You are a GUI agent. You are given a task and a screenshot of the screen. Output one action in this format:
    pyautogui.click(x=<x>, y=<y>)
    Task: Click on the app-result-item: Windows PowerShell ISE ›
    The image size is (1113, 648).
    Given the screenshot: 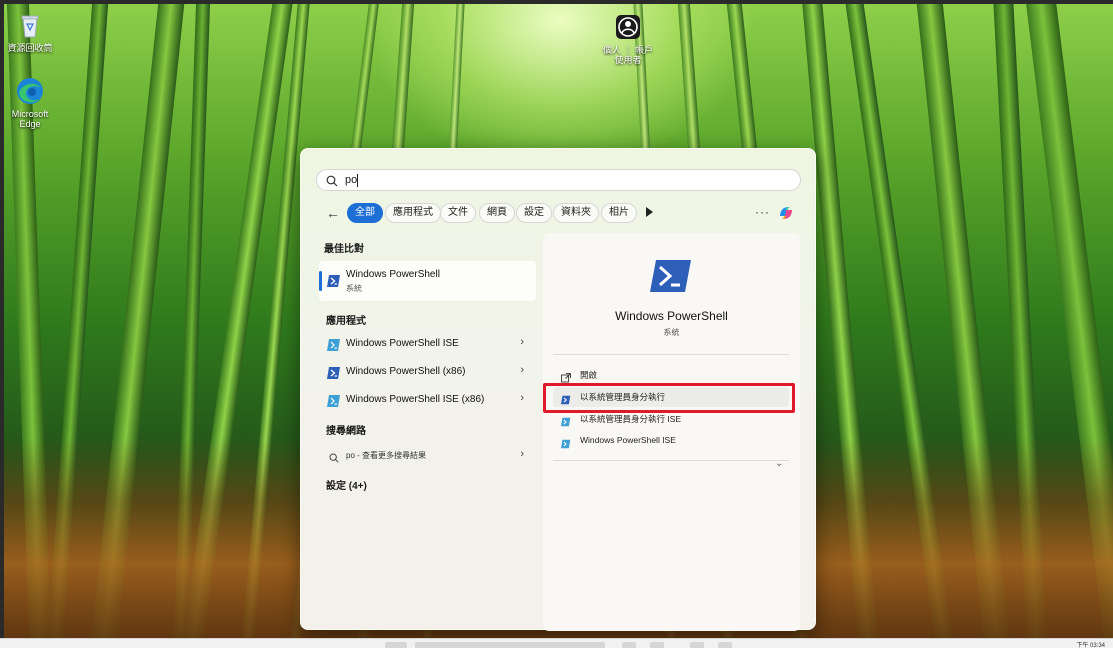 What is the action you would take?
    pyautogui.click(x=427, y=344)
    